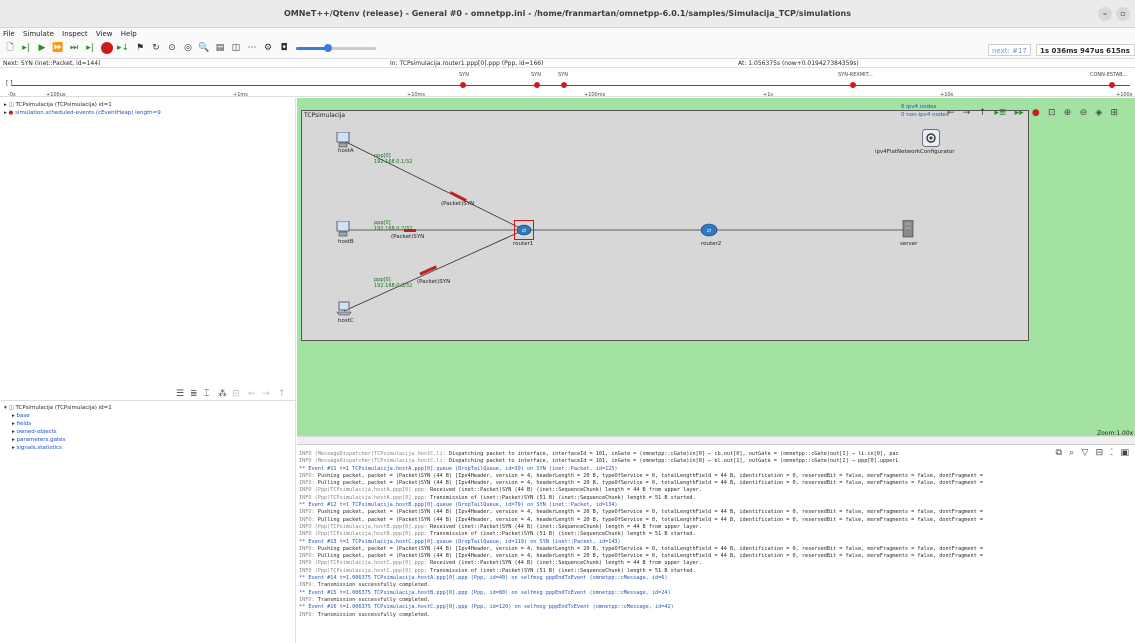 The width and height of the screenshot is (1135, 643). Describe the element at coordinates (156, 48) in the screenshot. I see `rebuild-icon: ↻` at that location.